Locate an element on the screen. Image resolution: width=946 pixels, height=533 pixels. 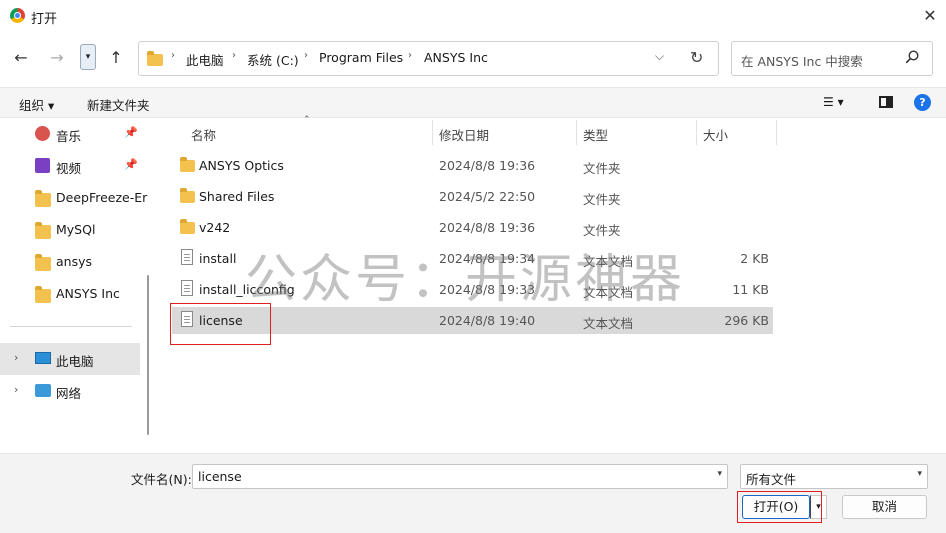
file-row: Shared Files 2024/5/2 22:50 文件夹 is located at coordinates (472, 196).